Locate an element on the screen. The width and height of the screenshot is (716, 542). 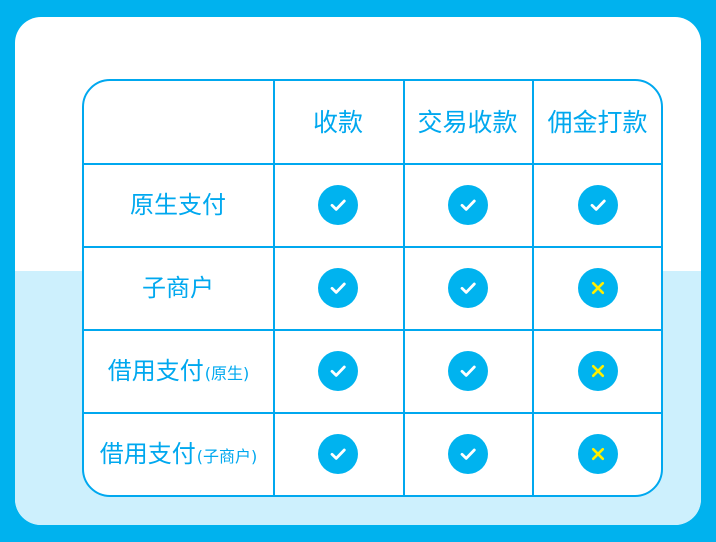
row-label-text: 借用支付(原生) is located at coordinates (179, 371).